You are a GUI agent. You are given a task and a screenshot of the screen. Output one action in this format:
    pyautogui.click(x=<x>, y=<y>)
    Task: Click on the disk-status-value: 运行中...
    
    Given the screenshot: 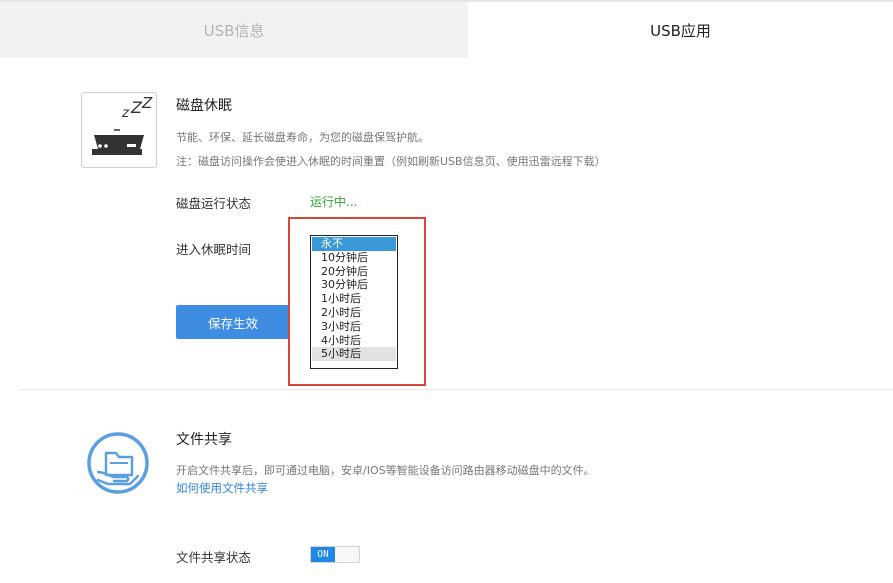 What is the action you would take?
    pyautogui.click(x=334, y=202)
    